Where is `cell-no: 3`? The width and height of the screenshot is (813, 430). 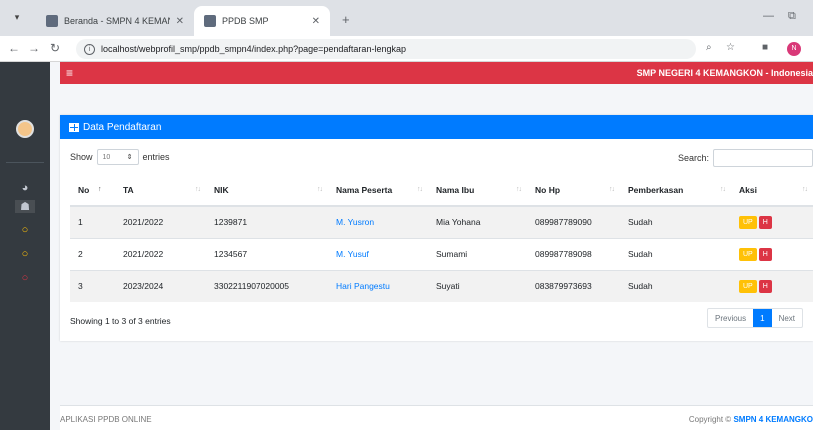 cell-no: 3 is located at coordinates (92, 285).